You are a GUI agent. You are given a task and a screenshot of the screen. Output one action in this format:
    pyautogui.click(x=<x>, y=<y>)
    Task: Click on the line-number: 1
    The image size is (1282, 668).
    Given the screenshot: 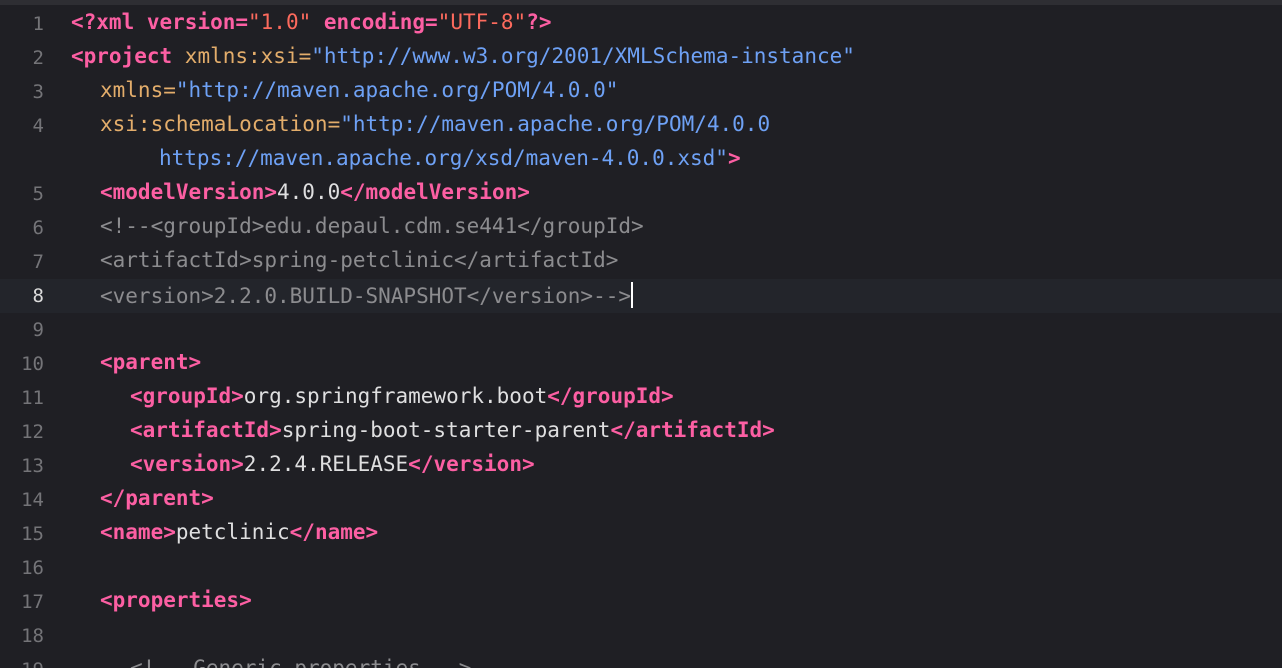 What is the action you would take?
    pyautogui.click(x=38, y=24)
    